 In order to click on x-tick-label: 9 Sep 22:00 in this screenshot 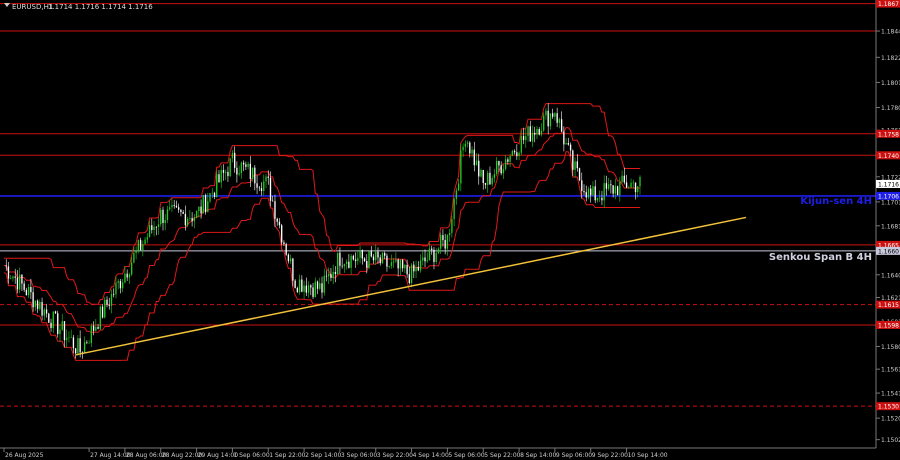, I will do `click(610, 455)`.